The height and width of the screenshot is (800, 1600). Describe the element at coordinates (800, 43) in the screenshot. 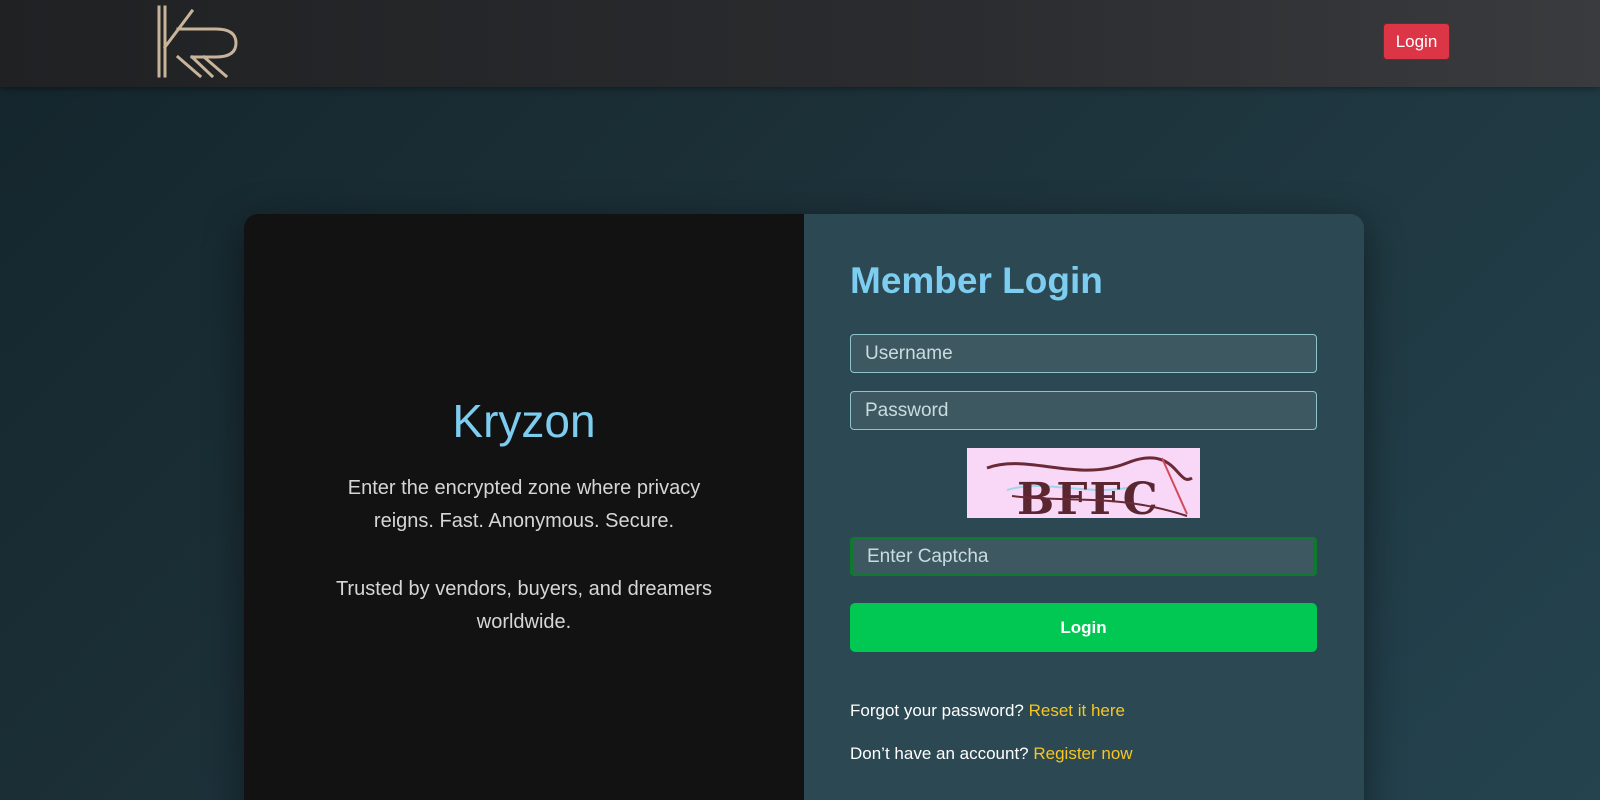

I see `top-navbar: Login` at that location.